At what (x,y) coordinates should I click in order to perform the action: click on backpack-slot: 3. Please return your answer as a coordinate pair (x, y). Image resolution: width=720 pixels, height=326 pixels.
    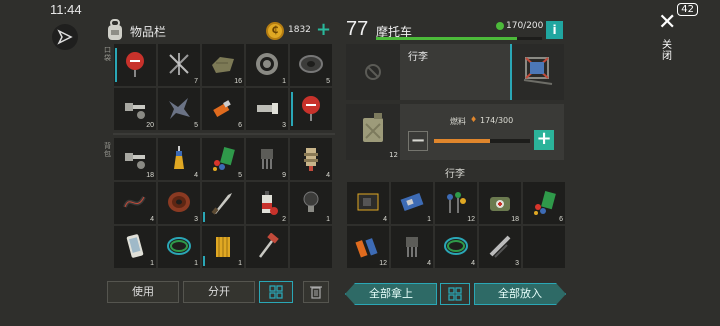
    Looking at the image, I should click on (179, 203).